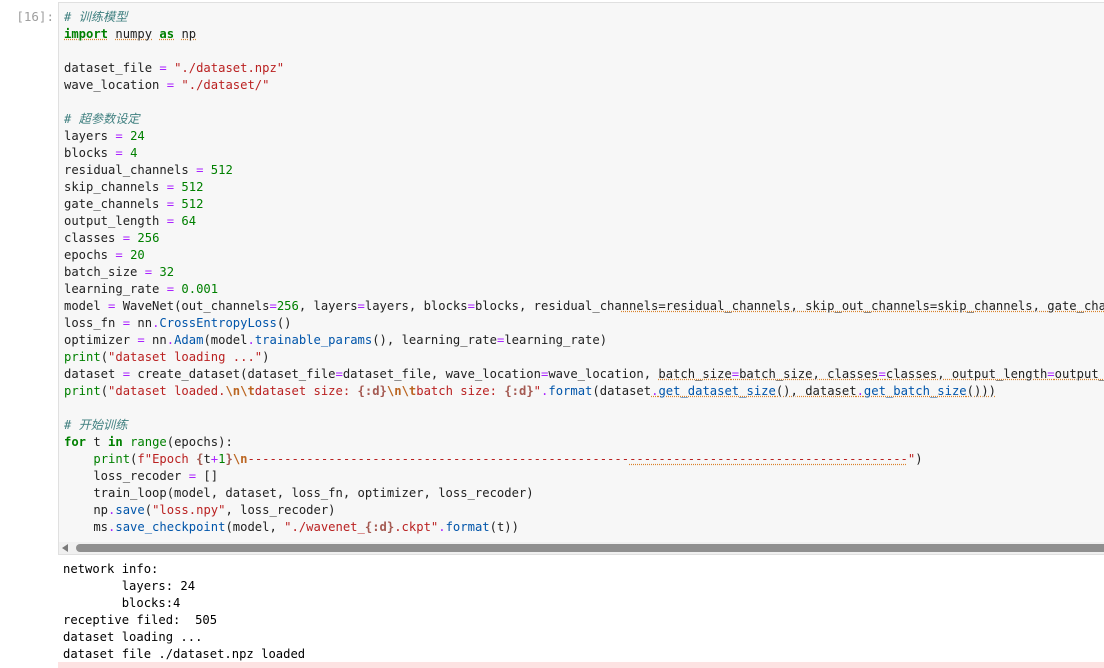 The height and width of the screenshot is (668, 1104). Describe the element at coordinates (35, 16) in the screenshot. I see `cell-prompt: [16]:` at that location.